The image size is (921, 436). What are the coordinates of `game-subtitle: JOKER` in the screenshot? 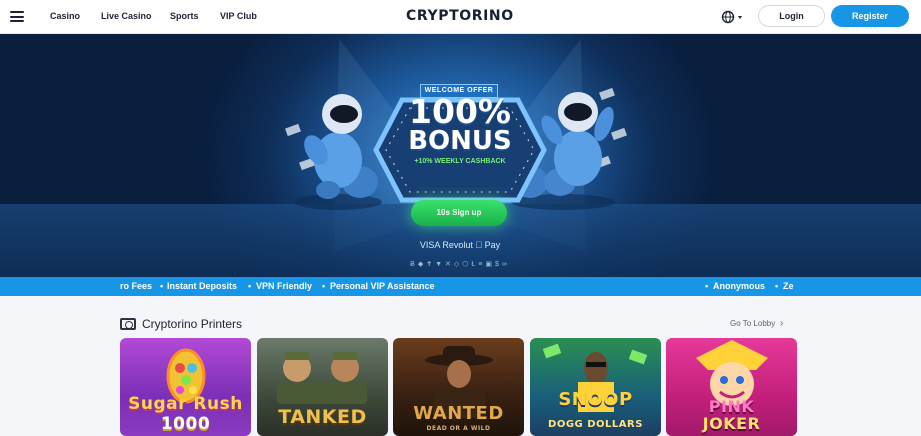 It's located at (731, 423).